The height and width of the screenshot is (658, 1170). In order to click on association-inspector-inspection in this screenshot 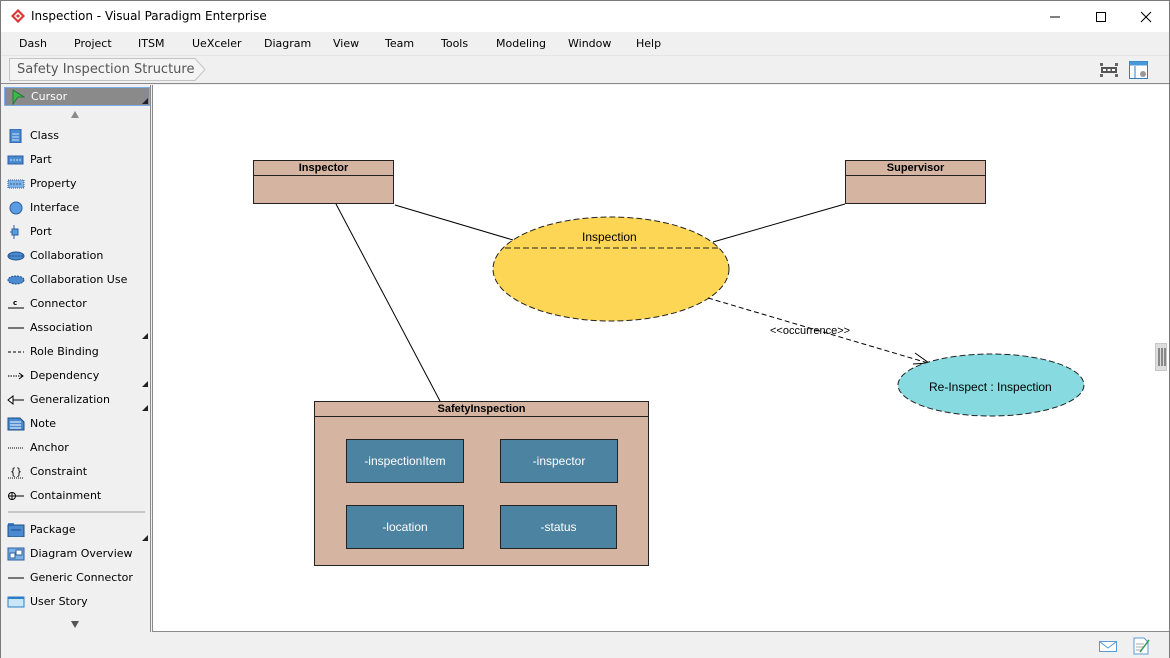, I will do `click(454, 222)`.